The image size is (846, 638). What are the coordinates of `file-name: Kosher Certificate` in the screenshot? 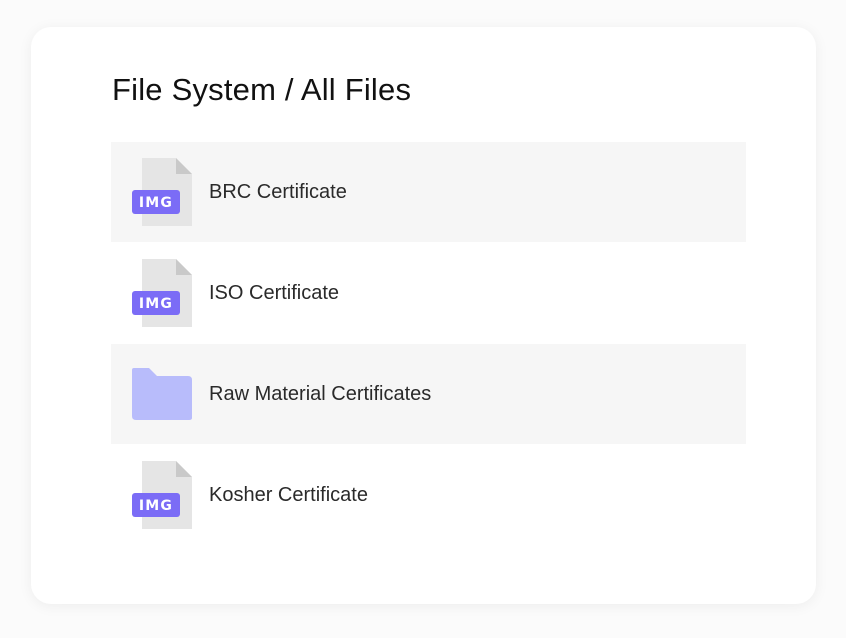 It's located at (288, 494).